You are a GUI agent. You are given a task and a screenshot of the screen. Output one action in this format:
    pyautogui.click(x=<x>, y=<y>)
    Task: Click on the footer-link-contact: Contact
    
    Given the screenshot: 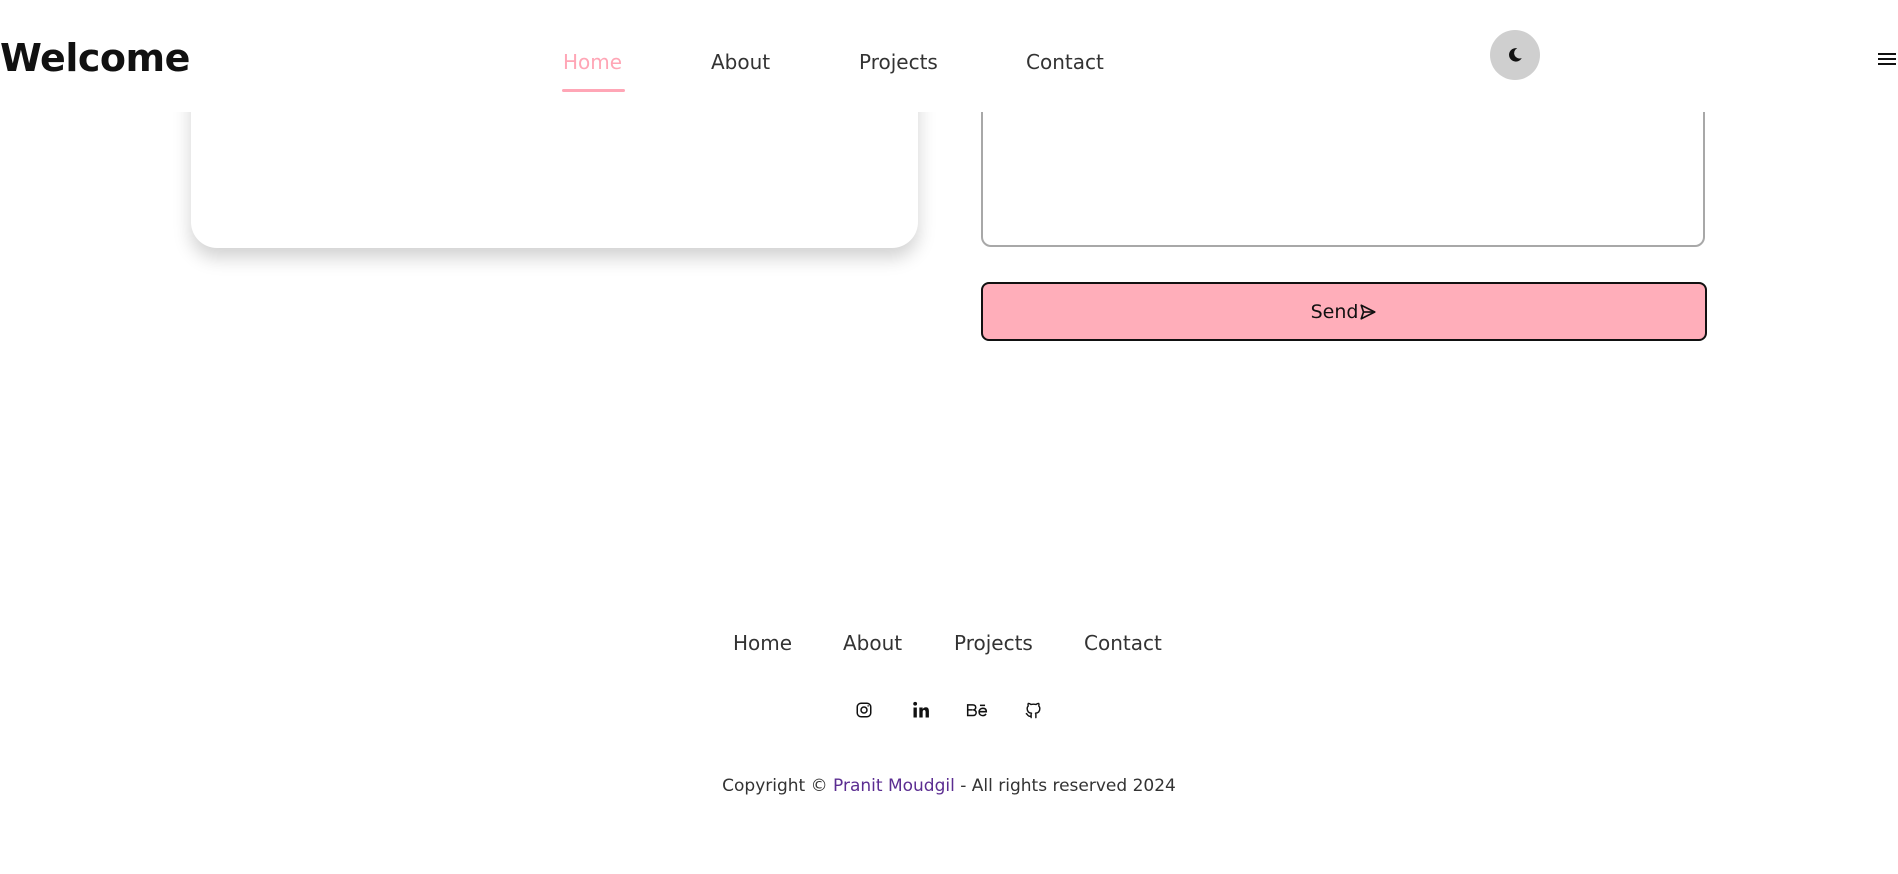 What is the action you would take?
    pyautogui.click(x=1123, y=643)
    